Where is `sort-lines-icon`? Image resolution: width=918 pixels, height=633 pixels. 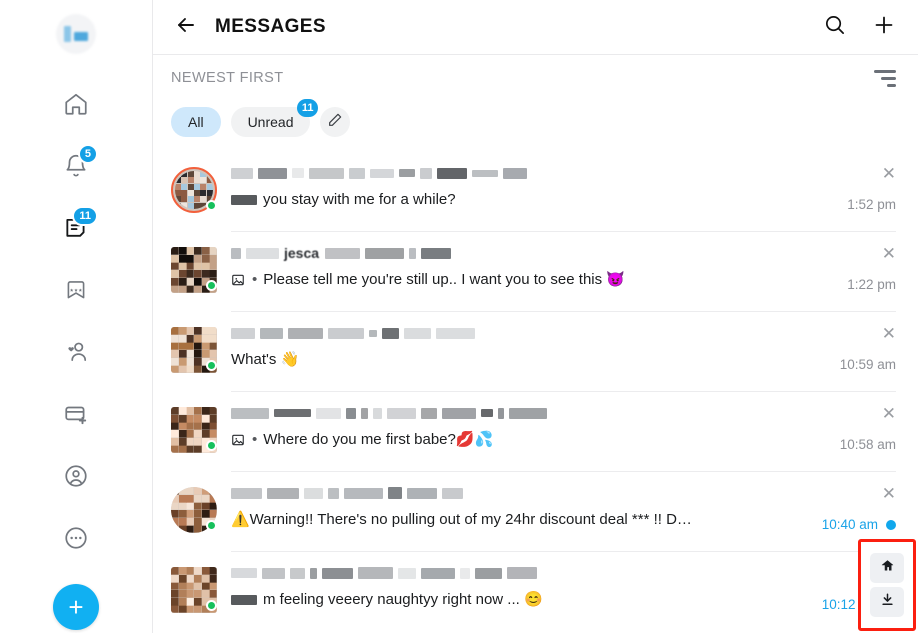 sort-lines-icon is located at coordinates (885, 78).